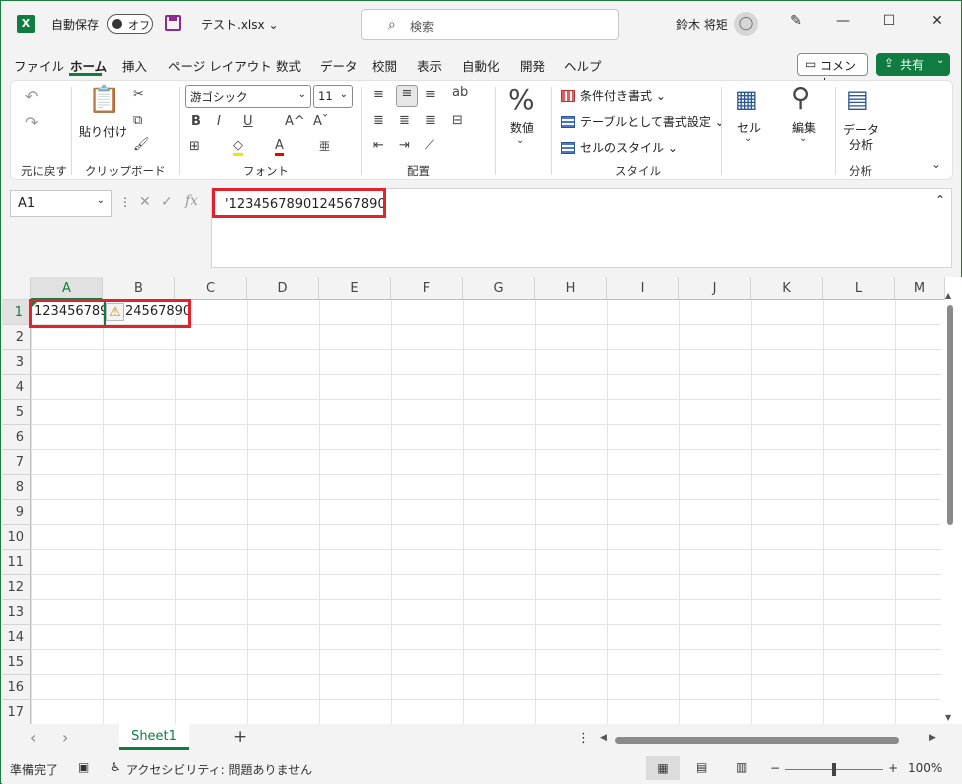  What do you see at coordinates (571, 288) in the screenshot?
I see `column-header: H` at bounding box center [571, 288].